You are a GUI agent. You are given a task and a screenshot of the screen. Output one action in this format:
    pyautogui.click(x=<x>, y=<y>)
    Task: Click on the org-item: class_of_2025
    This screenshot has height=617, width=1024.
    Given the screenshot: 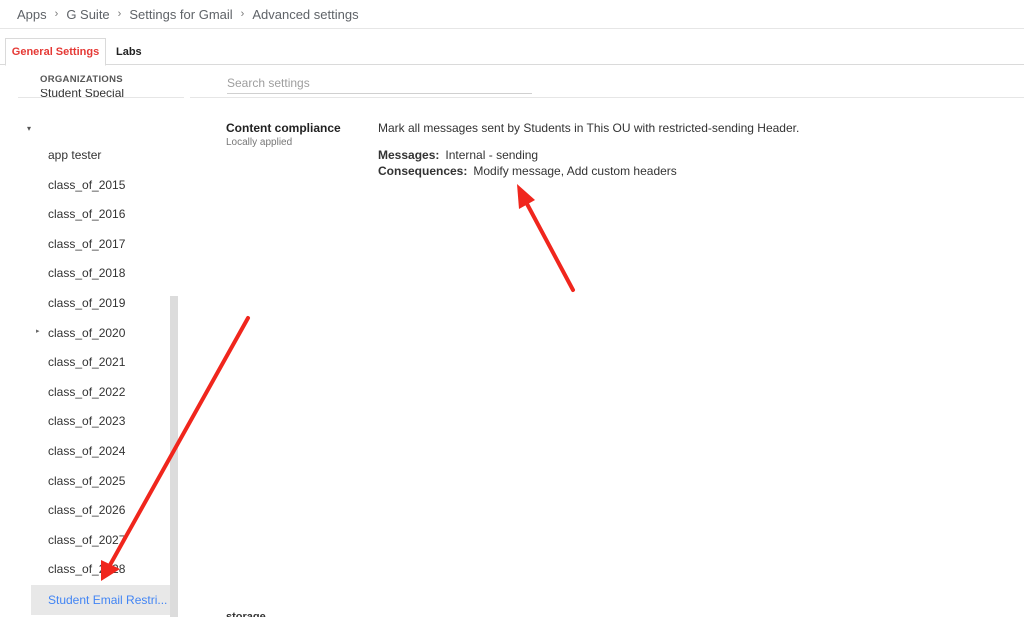 What is the action you would take?
    pyautogui.click(x=86, y=481)
    